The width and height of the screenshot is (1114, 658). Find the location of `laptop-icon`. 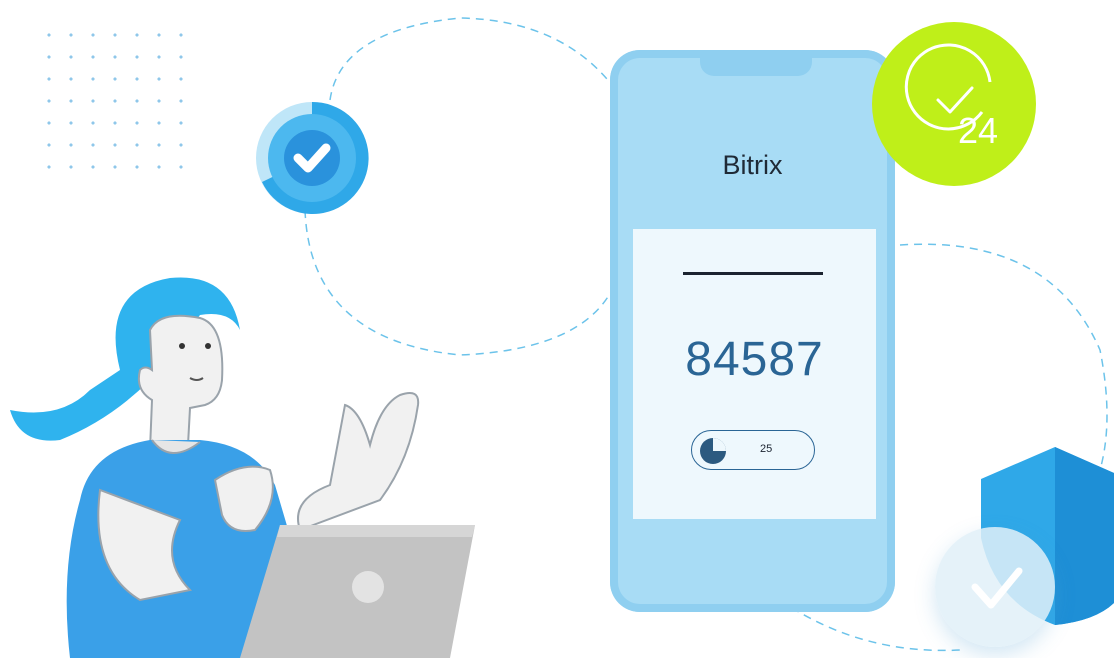

laptop-icon is located at coordinates (360, 591).